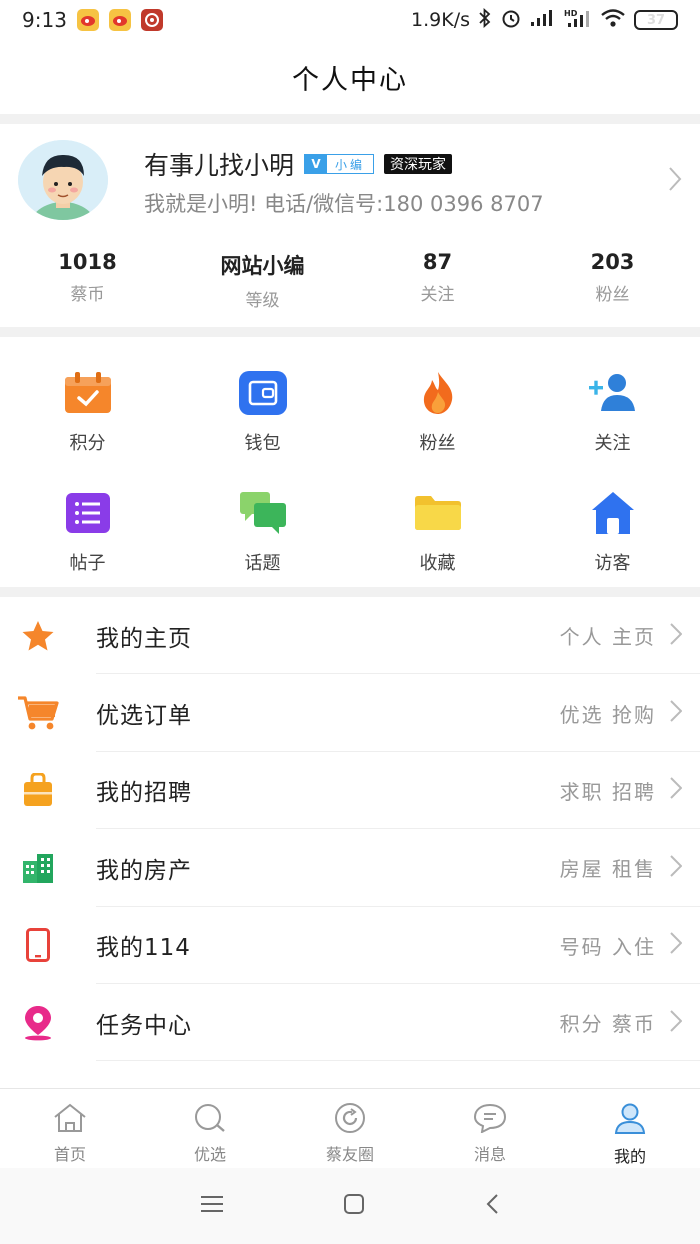 The image size is (700, 1244). I want to click on wifi-icon, so click(613, 20).